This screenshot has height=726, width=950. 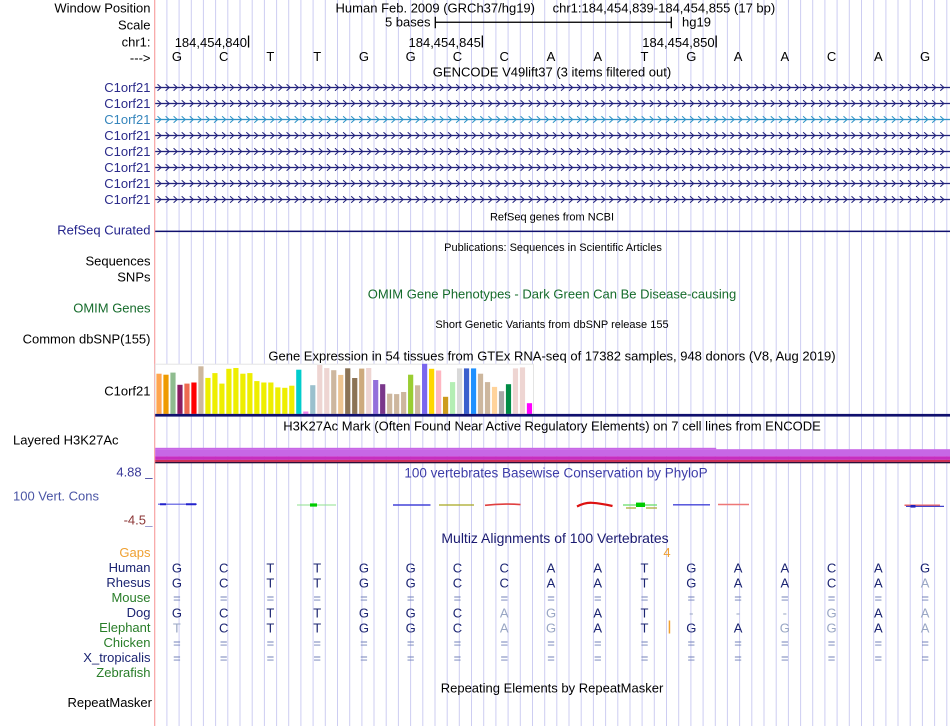 I want to click on svg-text: X_tropicalis, so click(x=117, y=657).